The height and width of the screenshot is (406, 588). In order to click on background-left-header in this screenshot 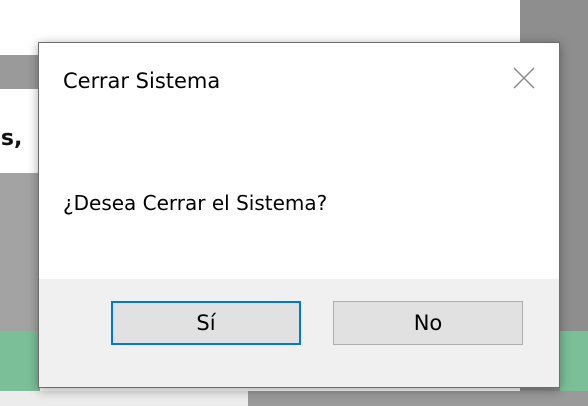, I will do `click(20, 72)`.